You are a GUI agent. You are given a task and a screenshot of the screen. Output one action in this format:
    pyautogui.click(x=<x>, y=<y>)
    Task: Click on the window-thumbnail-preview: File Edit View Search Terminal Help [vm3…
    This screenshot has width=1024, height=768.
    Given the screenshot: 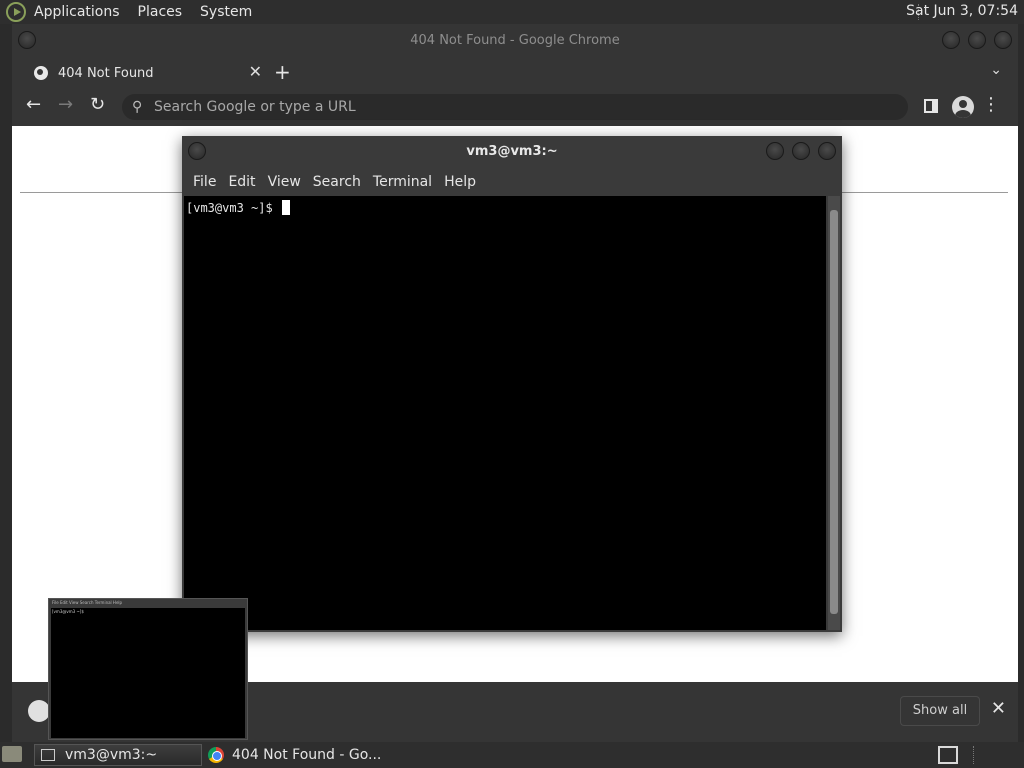 What is the action you would take?
    pyautogui.click(x=148, y=669)
    